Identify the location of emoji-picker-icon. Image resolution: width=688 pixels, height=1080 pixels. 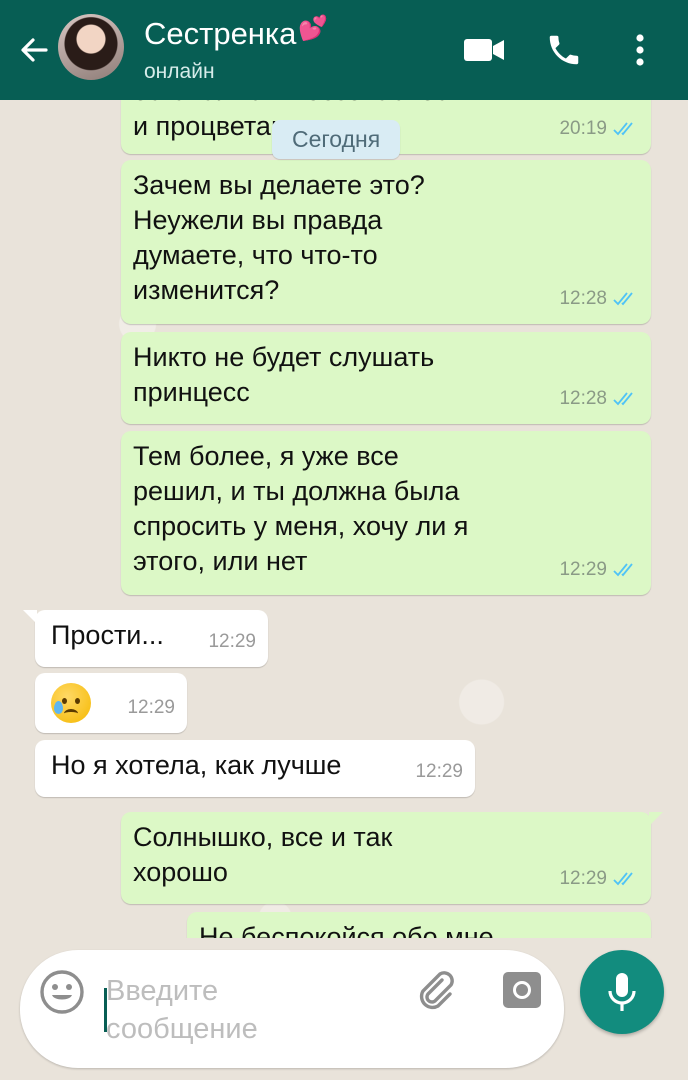
(62, 992).